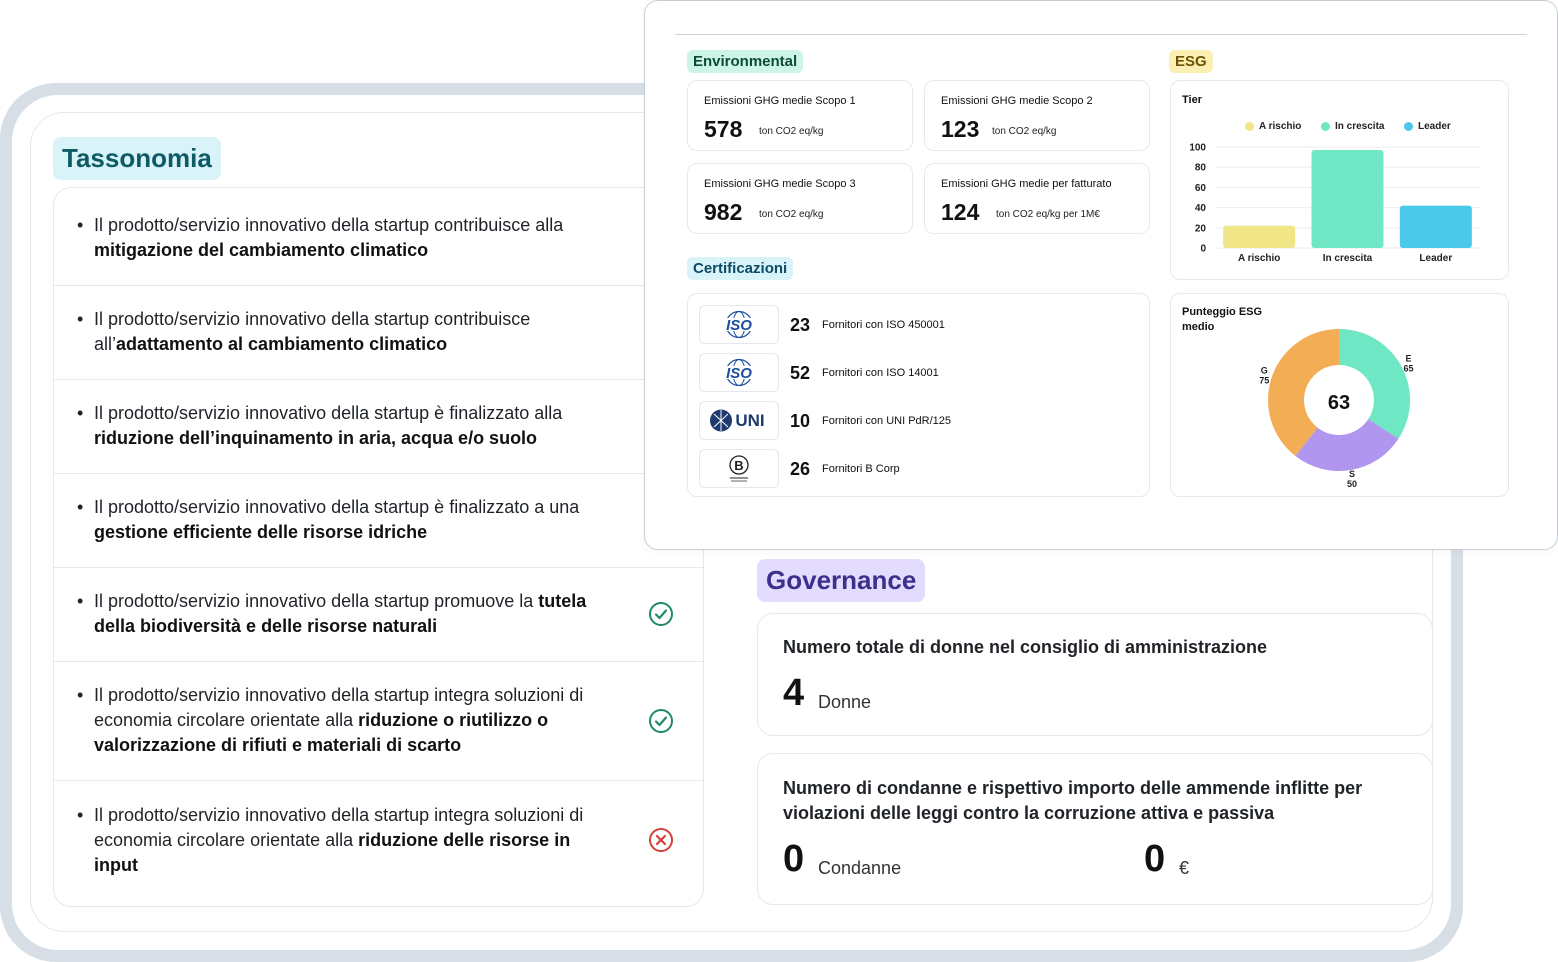  I want to click on bar-in-crescita, so click(1347, 199).